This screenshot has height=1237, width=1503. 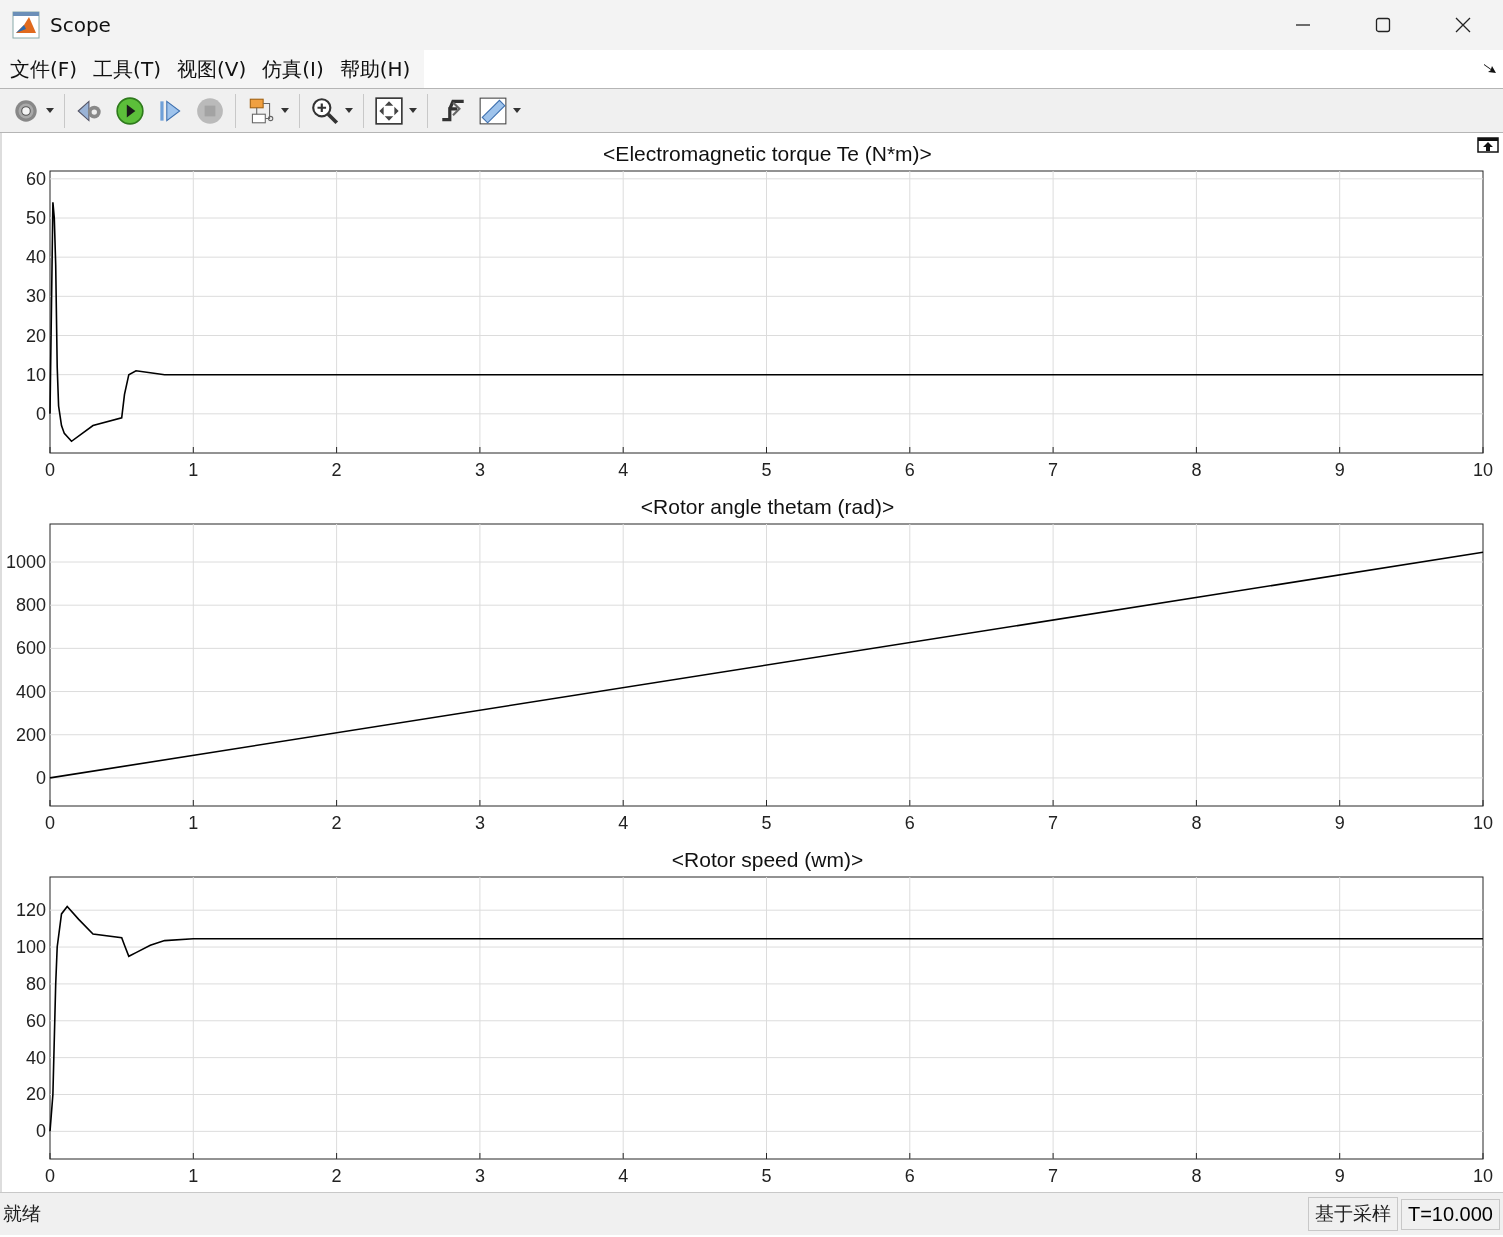 What do you see at coordinates (210, 110) in the screenshot?
I see `stop-icon` at bounding box center [210, 110].